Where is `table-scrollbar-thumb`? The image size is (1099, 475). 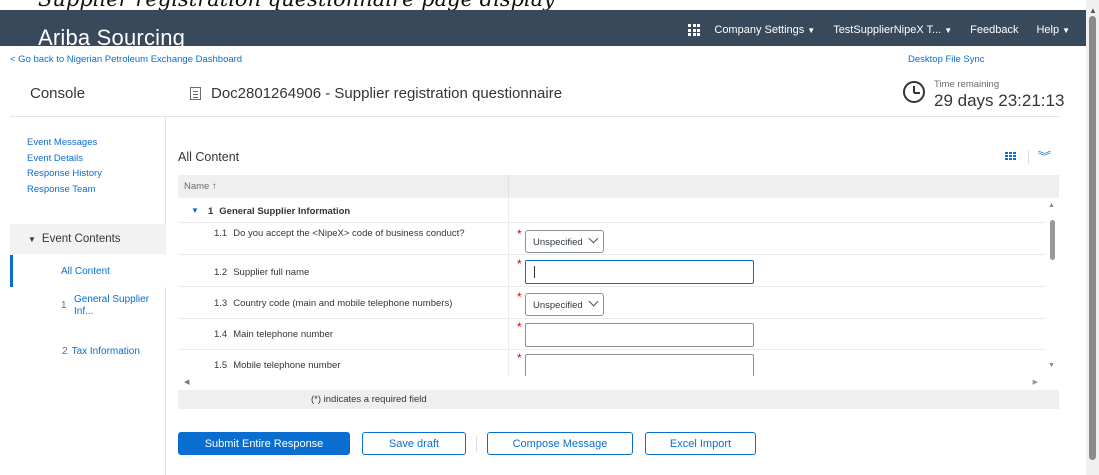 table-scrollbar-thumb is located at coordinates (1052, 240).